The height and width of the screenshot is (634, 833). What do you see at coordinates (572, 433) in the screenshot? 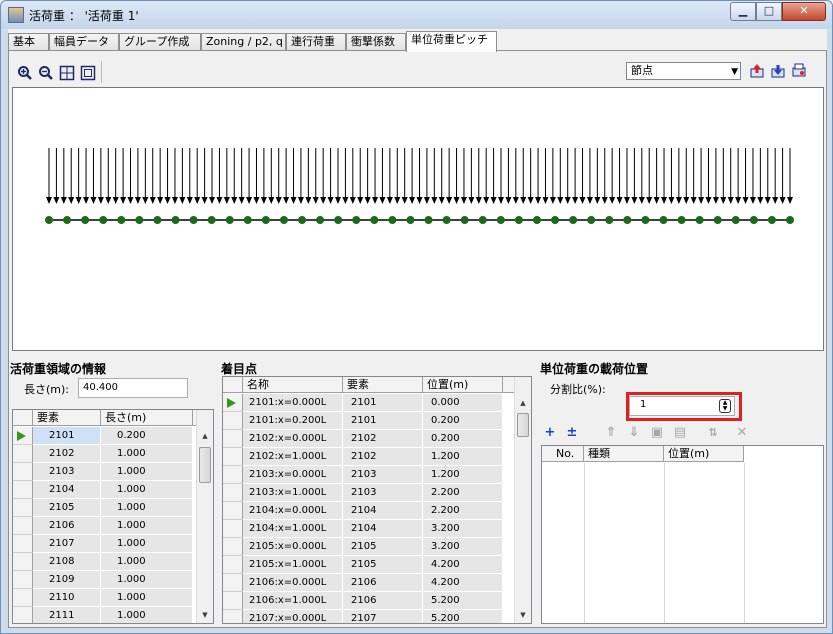
I see `insert-row-icon: ±` at bounding box center [572, 433].